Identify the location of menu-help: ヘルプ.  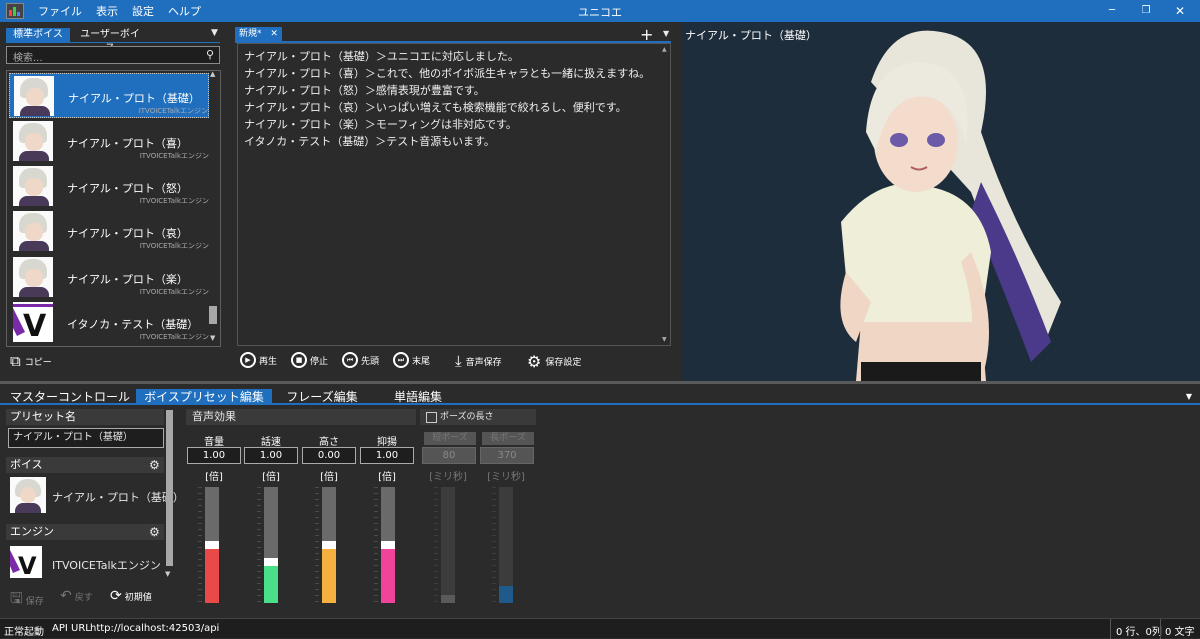
(184, 11).